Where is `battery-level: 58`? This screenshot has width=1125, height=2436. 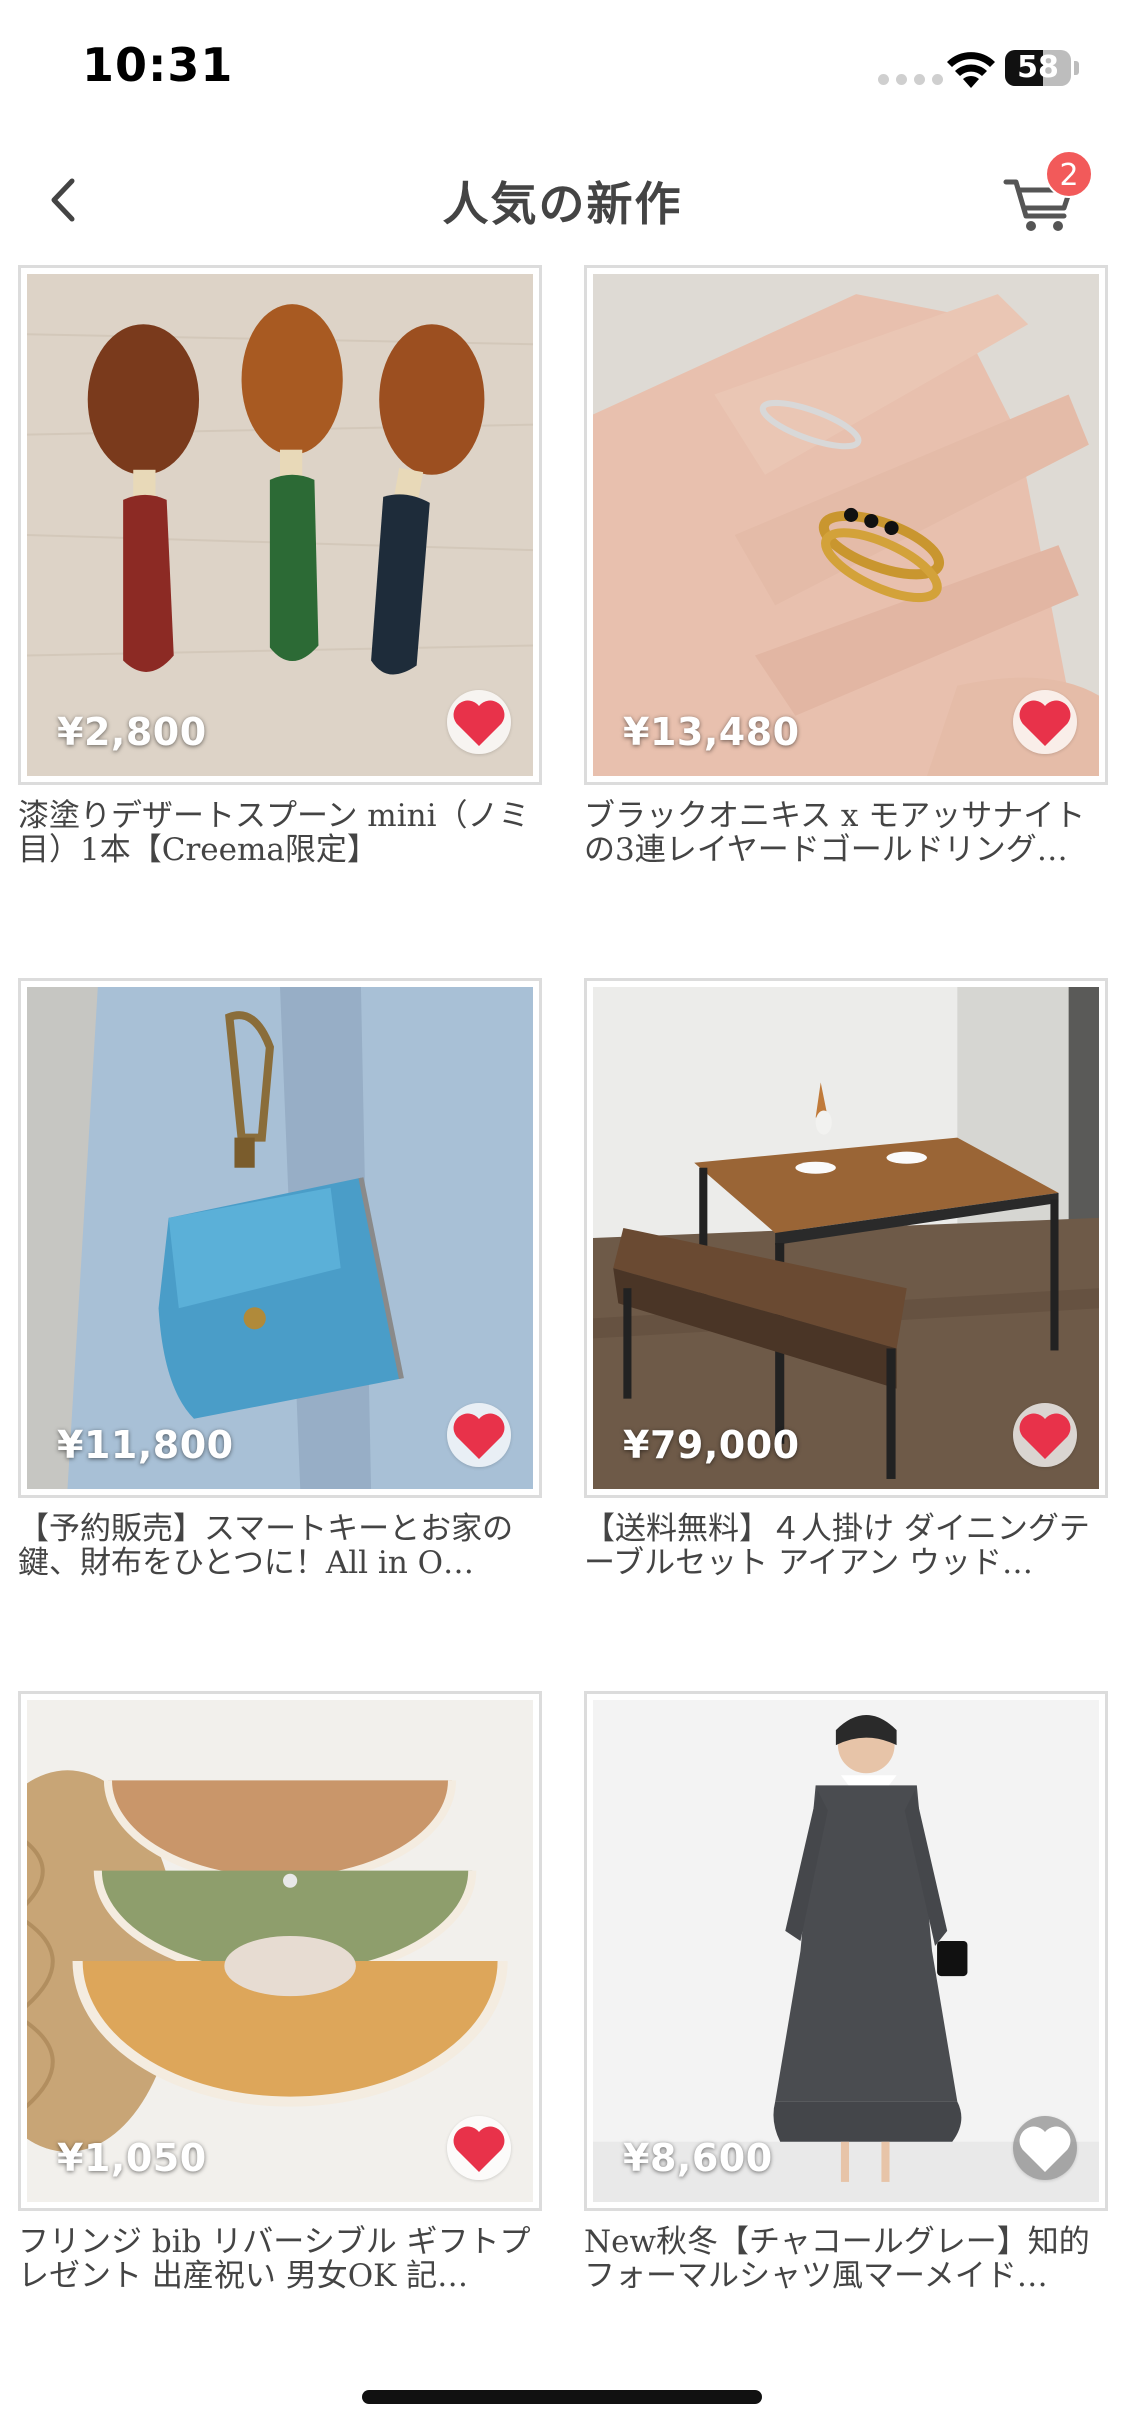
battery-level: 58 is located at coordinates (1038, 67).